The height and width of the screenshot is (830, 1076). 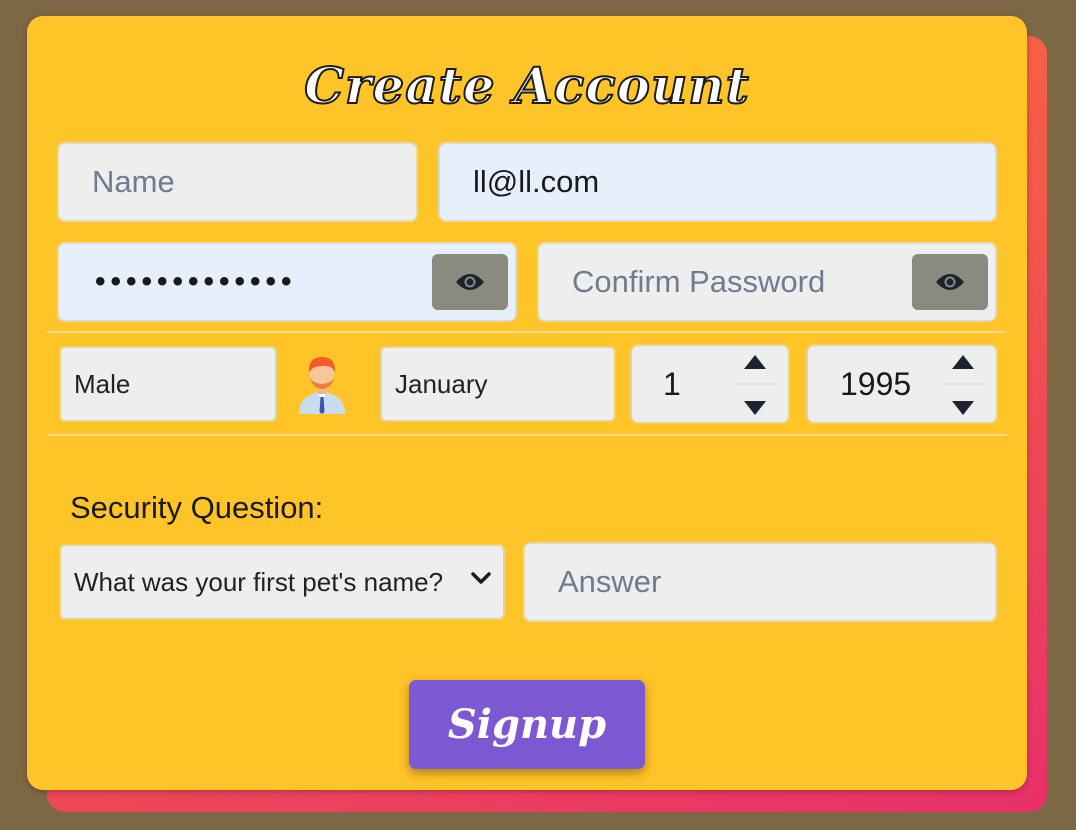 I want to click on gender-value: Male, so click(x=102, y=383).